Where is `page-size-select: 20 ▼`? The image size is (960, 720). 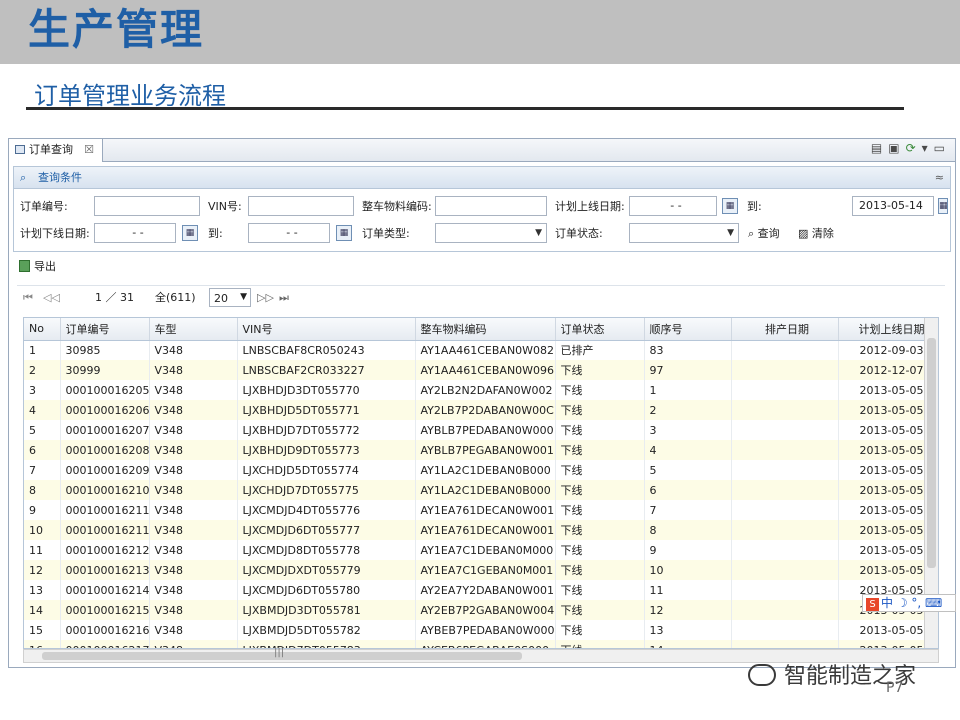 page-size-select: 20 ▼ is located at coordinates (230, 297).